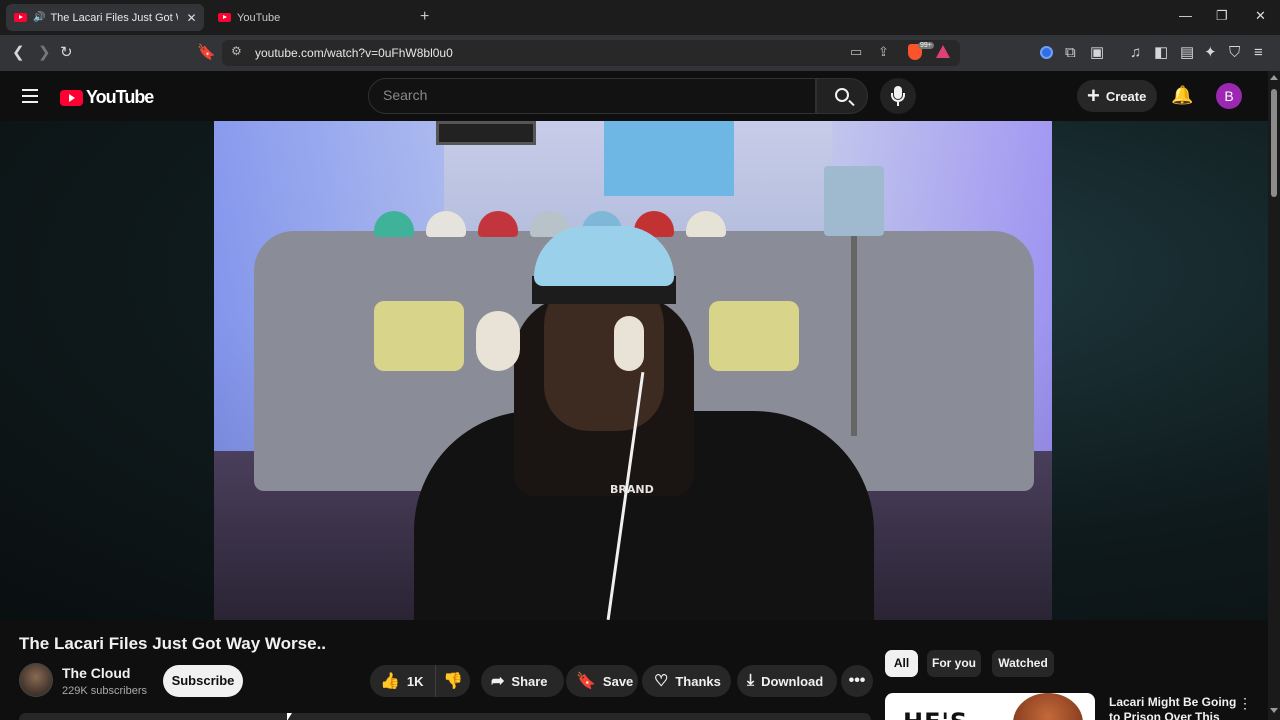 The image size is (1280, 720). I want to click on super-thanks-icon: ♡, so click(661, 681).